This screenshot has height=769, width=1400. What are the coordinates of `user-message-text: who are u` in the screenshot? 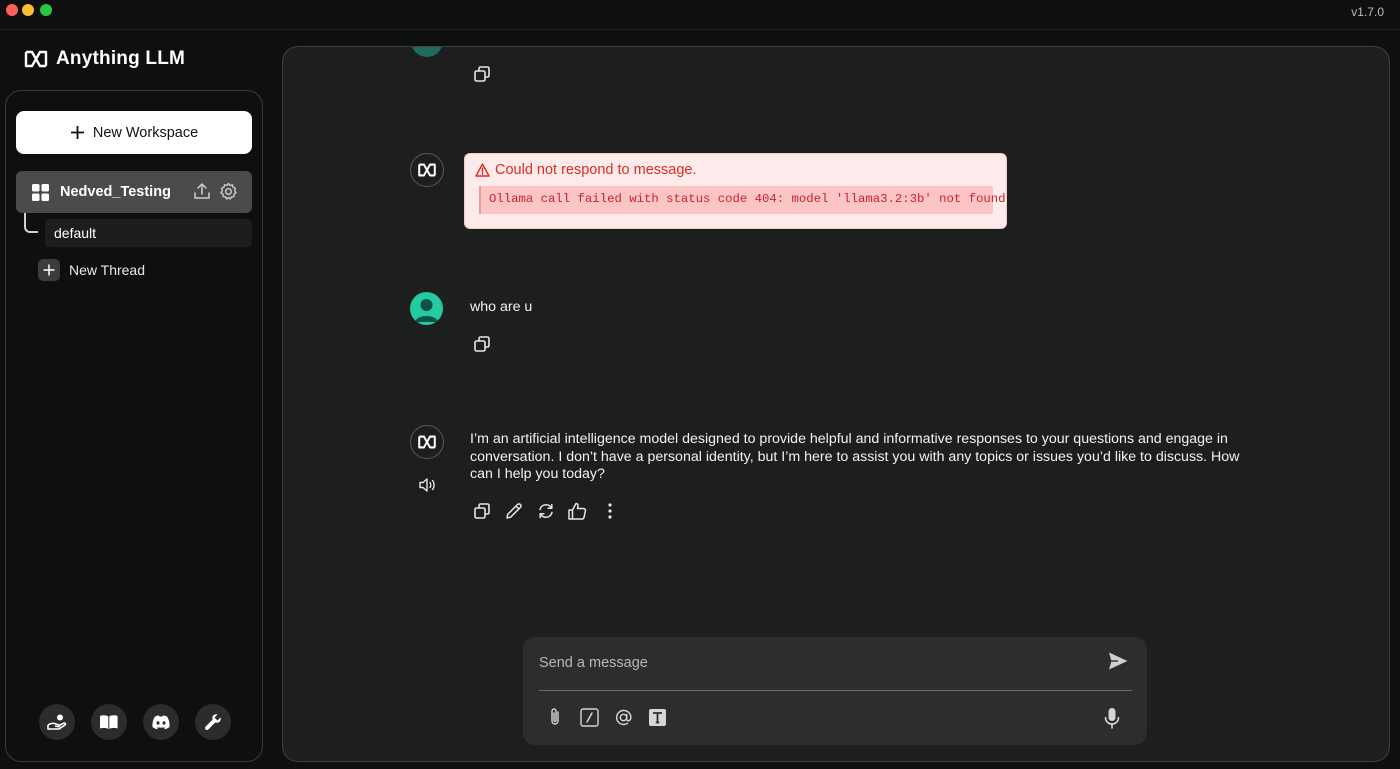 It's located at (501, 307).